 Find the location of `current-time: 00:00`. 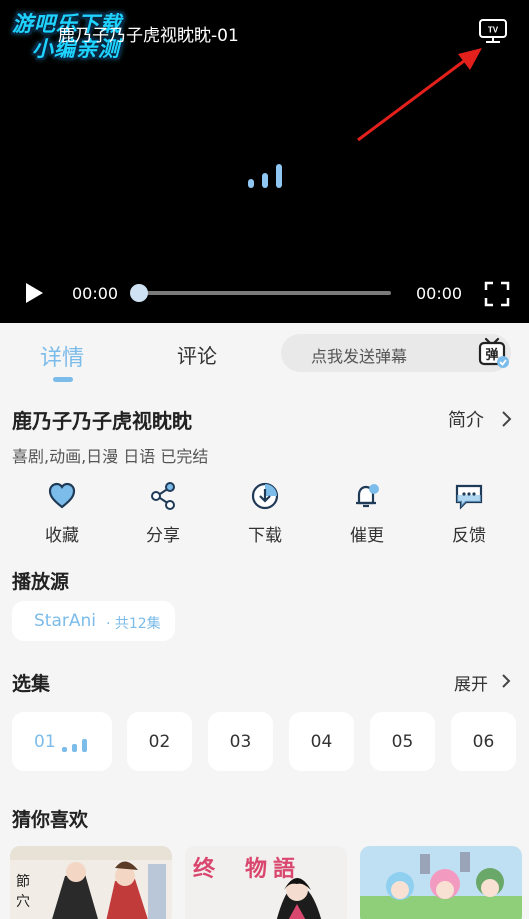

current-time: 00:00 is located at coordinates (95, 293).